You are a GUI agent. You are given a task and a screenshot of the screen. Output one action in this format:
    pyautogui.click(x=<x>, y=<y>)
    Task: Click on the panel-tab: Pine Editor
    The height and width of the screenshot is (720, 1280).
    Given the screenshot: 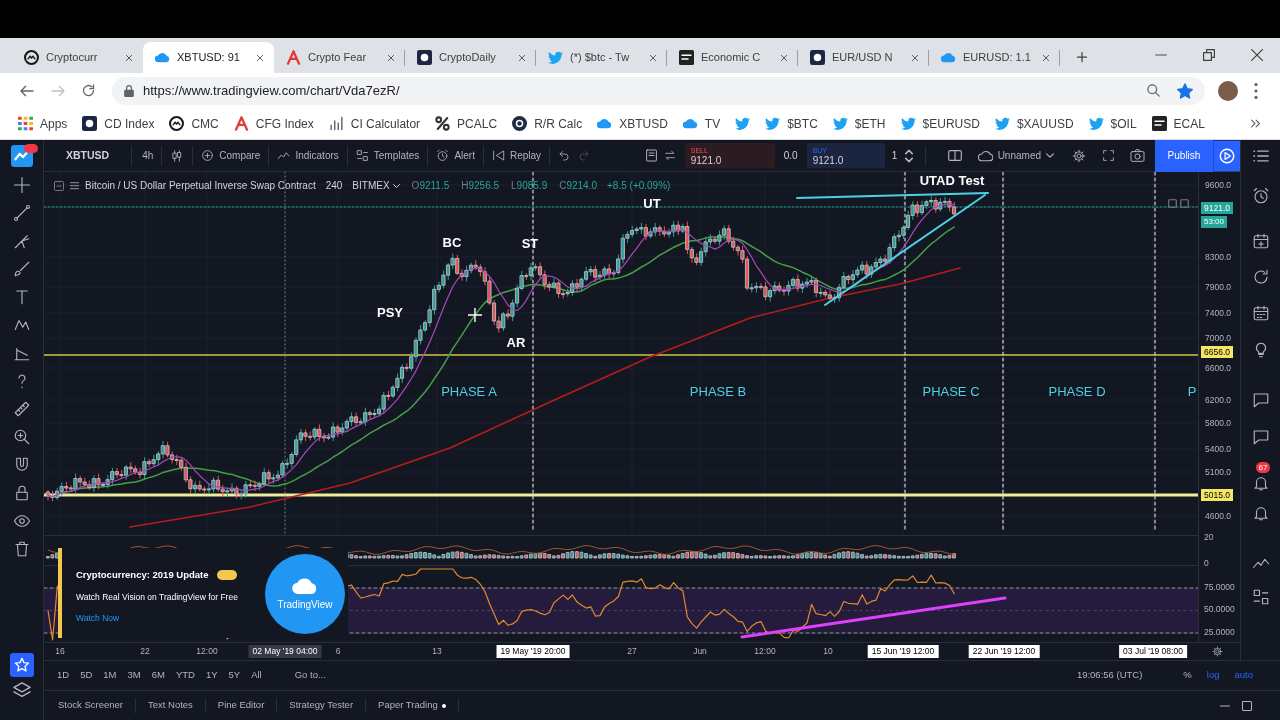 What is the action you would take?
    pyautogui.click(x=241, y=705)
    